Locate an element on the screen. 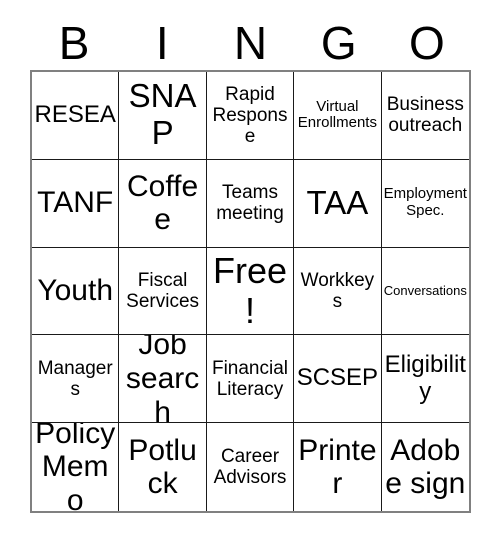 The image size is (500, 544). bingo-cell: Youth is located at coordinates (76, 291).